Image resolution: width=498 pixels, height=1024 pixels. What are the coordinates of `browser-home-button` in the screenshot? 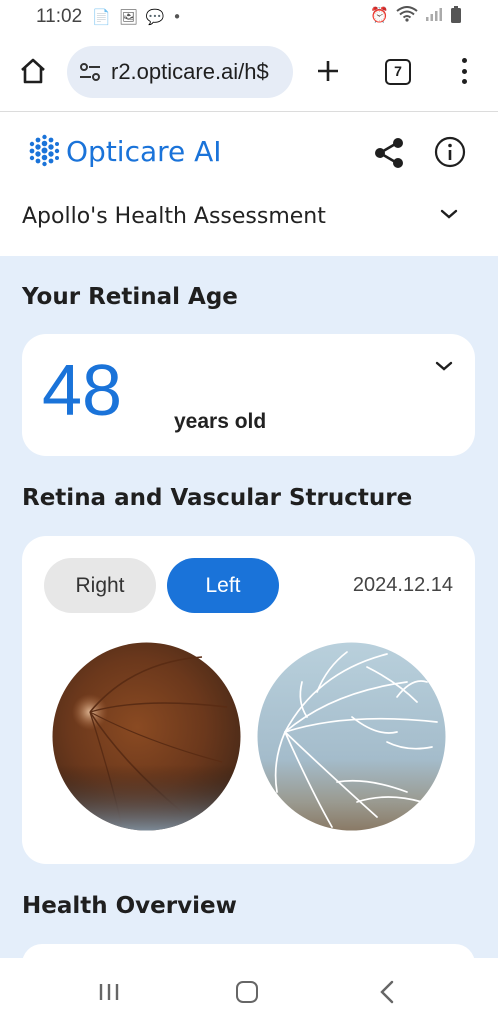 It's located at (33, 71).